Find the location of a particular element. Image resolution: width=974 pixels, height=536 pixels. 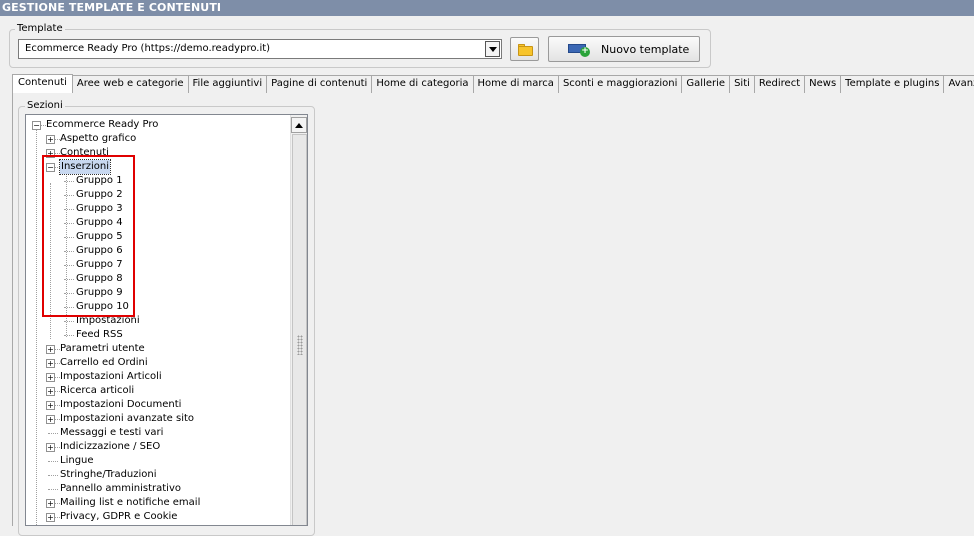

tree-item-label: Impostazioni is located at coordinates (108, 320).